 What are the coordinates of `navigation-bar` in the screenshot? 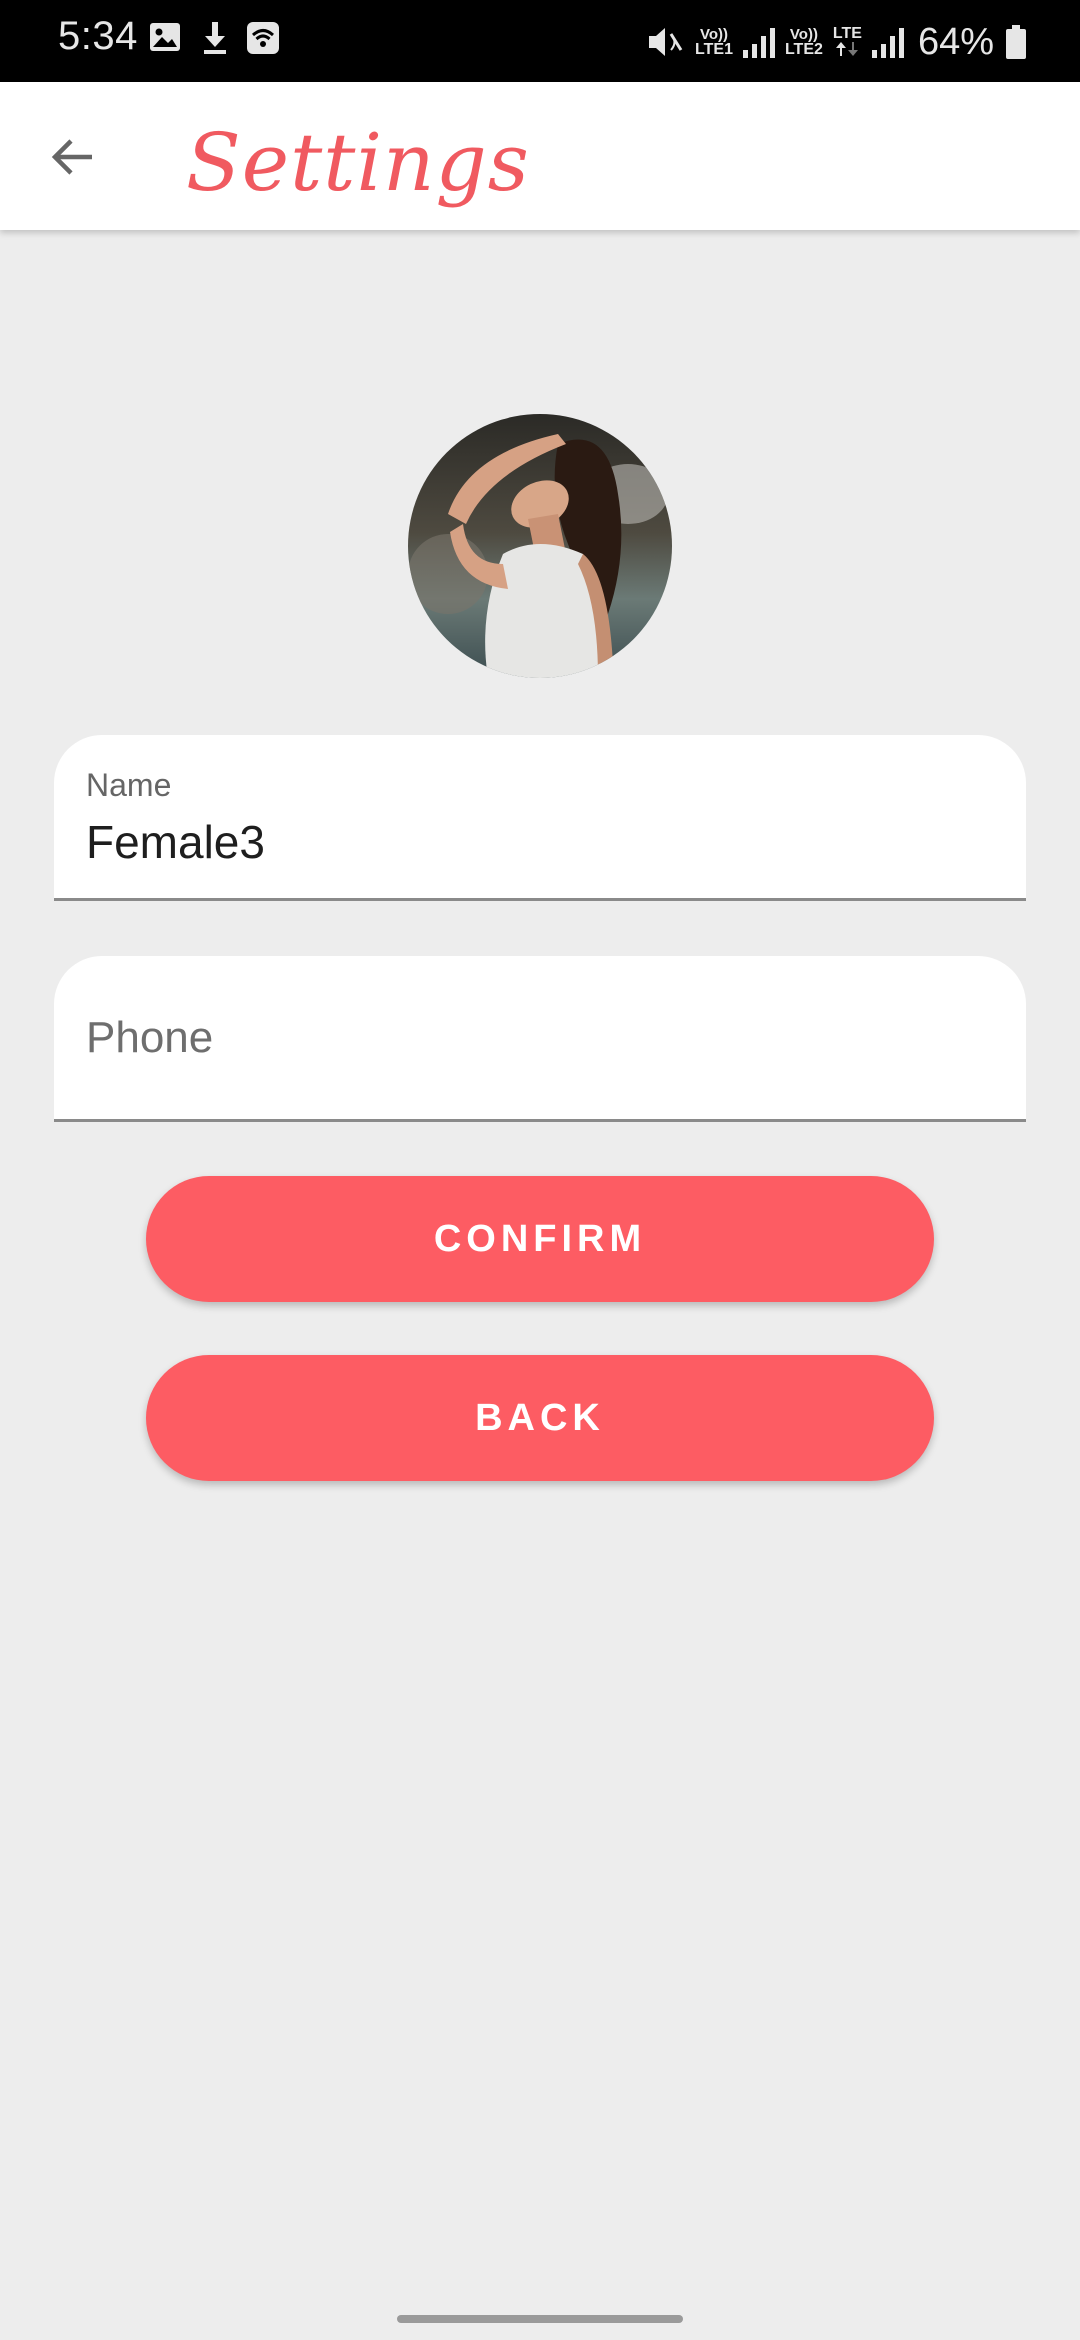 It's located at (540, 2320).